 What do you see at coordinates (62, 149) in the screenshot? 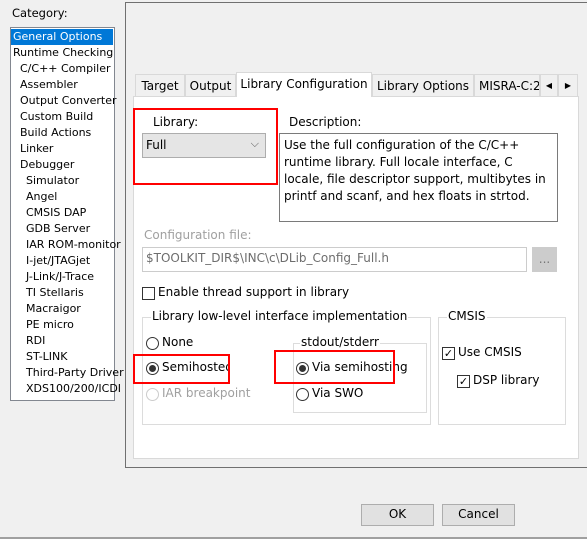
I see `category-item: Linker` at bounding box center [62, 149].